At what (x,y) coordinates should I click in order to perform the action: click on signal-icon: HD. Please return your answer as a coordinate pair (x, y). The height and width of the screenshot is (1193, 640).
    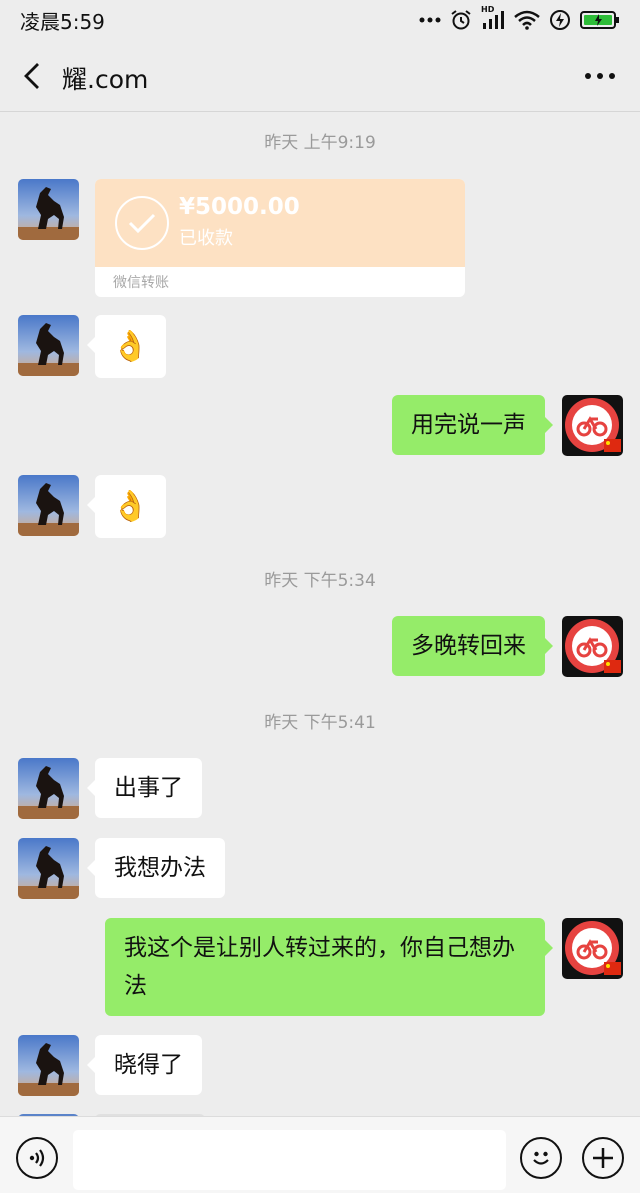
    Looking at the image, I should click on (493, 18).